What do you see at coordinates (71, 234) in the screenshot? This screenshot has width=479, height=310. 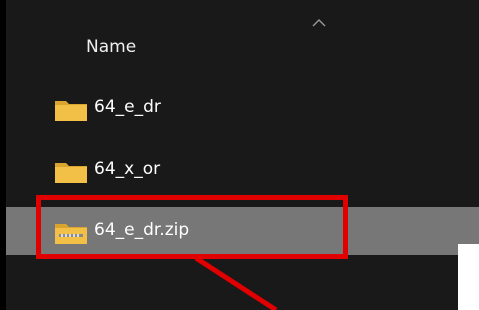 I see `zip-folder-icon` at bounding box center [71, 234].